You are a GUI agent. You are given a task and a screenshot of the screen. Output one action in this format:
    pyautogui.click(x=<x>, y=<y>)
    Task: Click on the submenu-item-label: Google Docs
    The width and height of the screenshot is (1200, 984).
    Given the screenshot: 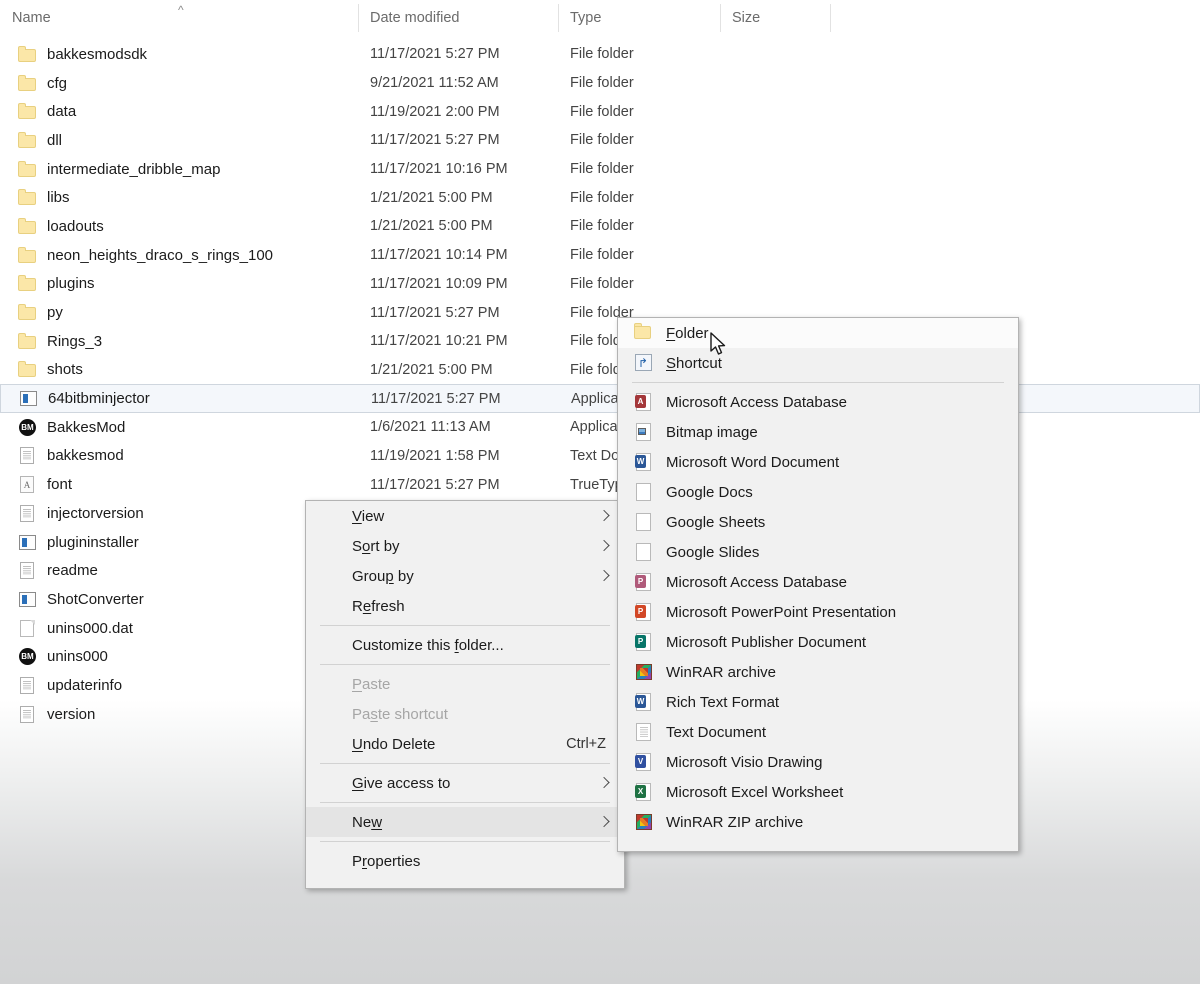 What is the action you would take?
    pyautogui.click(x=709, y=492)
    